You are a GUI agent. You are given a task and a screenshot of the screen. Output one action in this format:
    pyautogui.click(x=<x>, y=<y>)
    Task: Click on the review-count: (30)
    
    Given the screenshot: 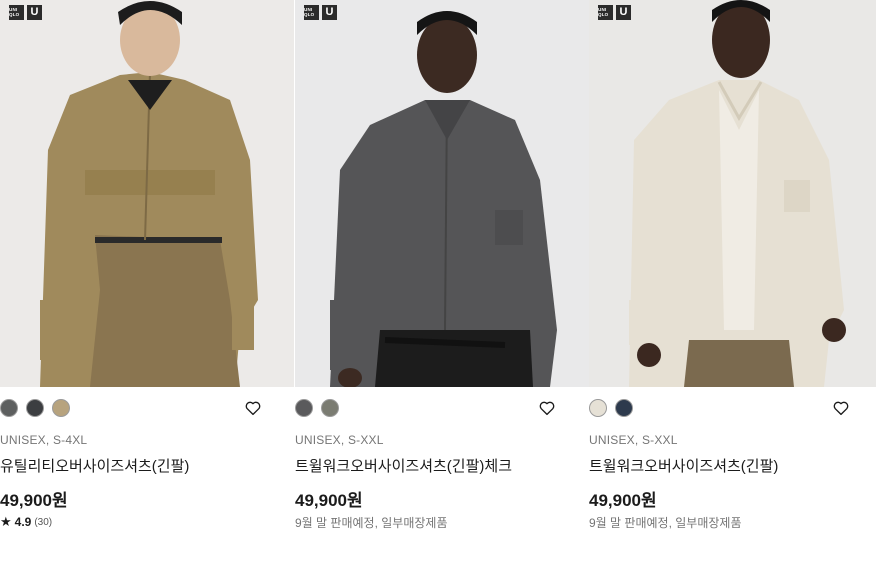 What is the action you would take?
    pyautogui.click(x=43, y=522)
    